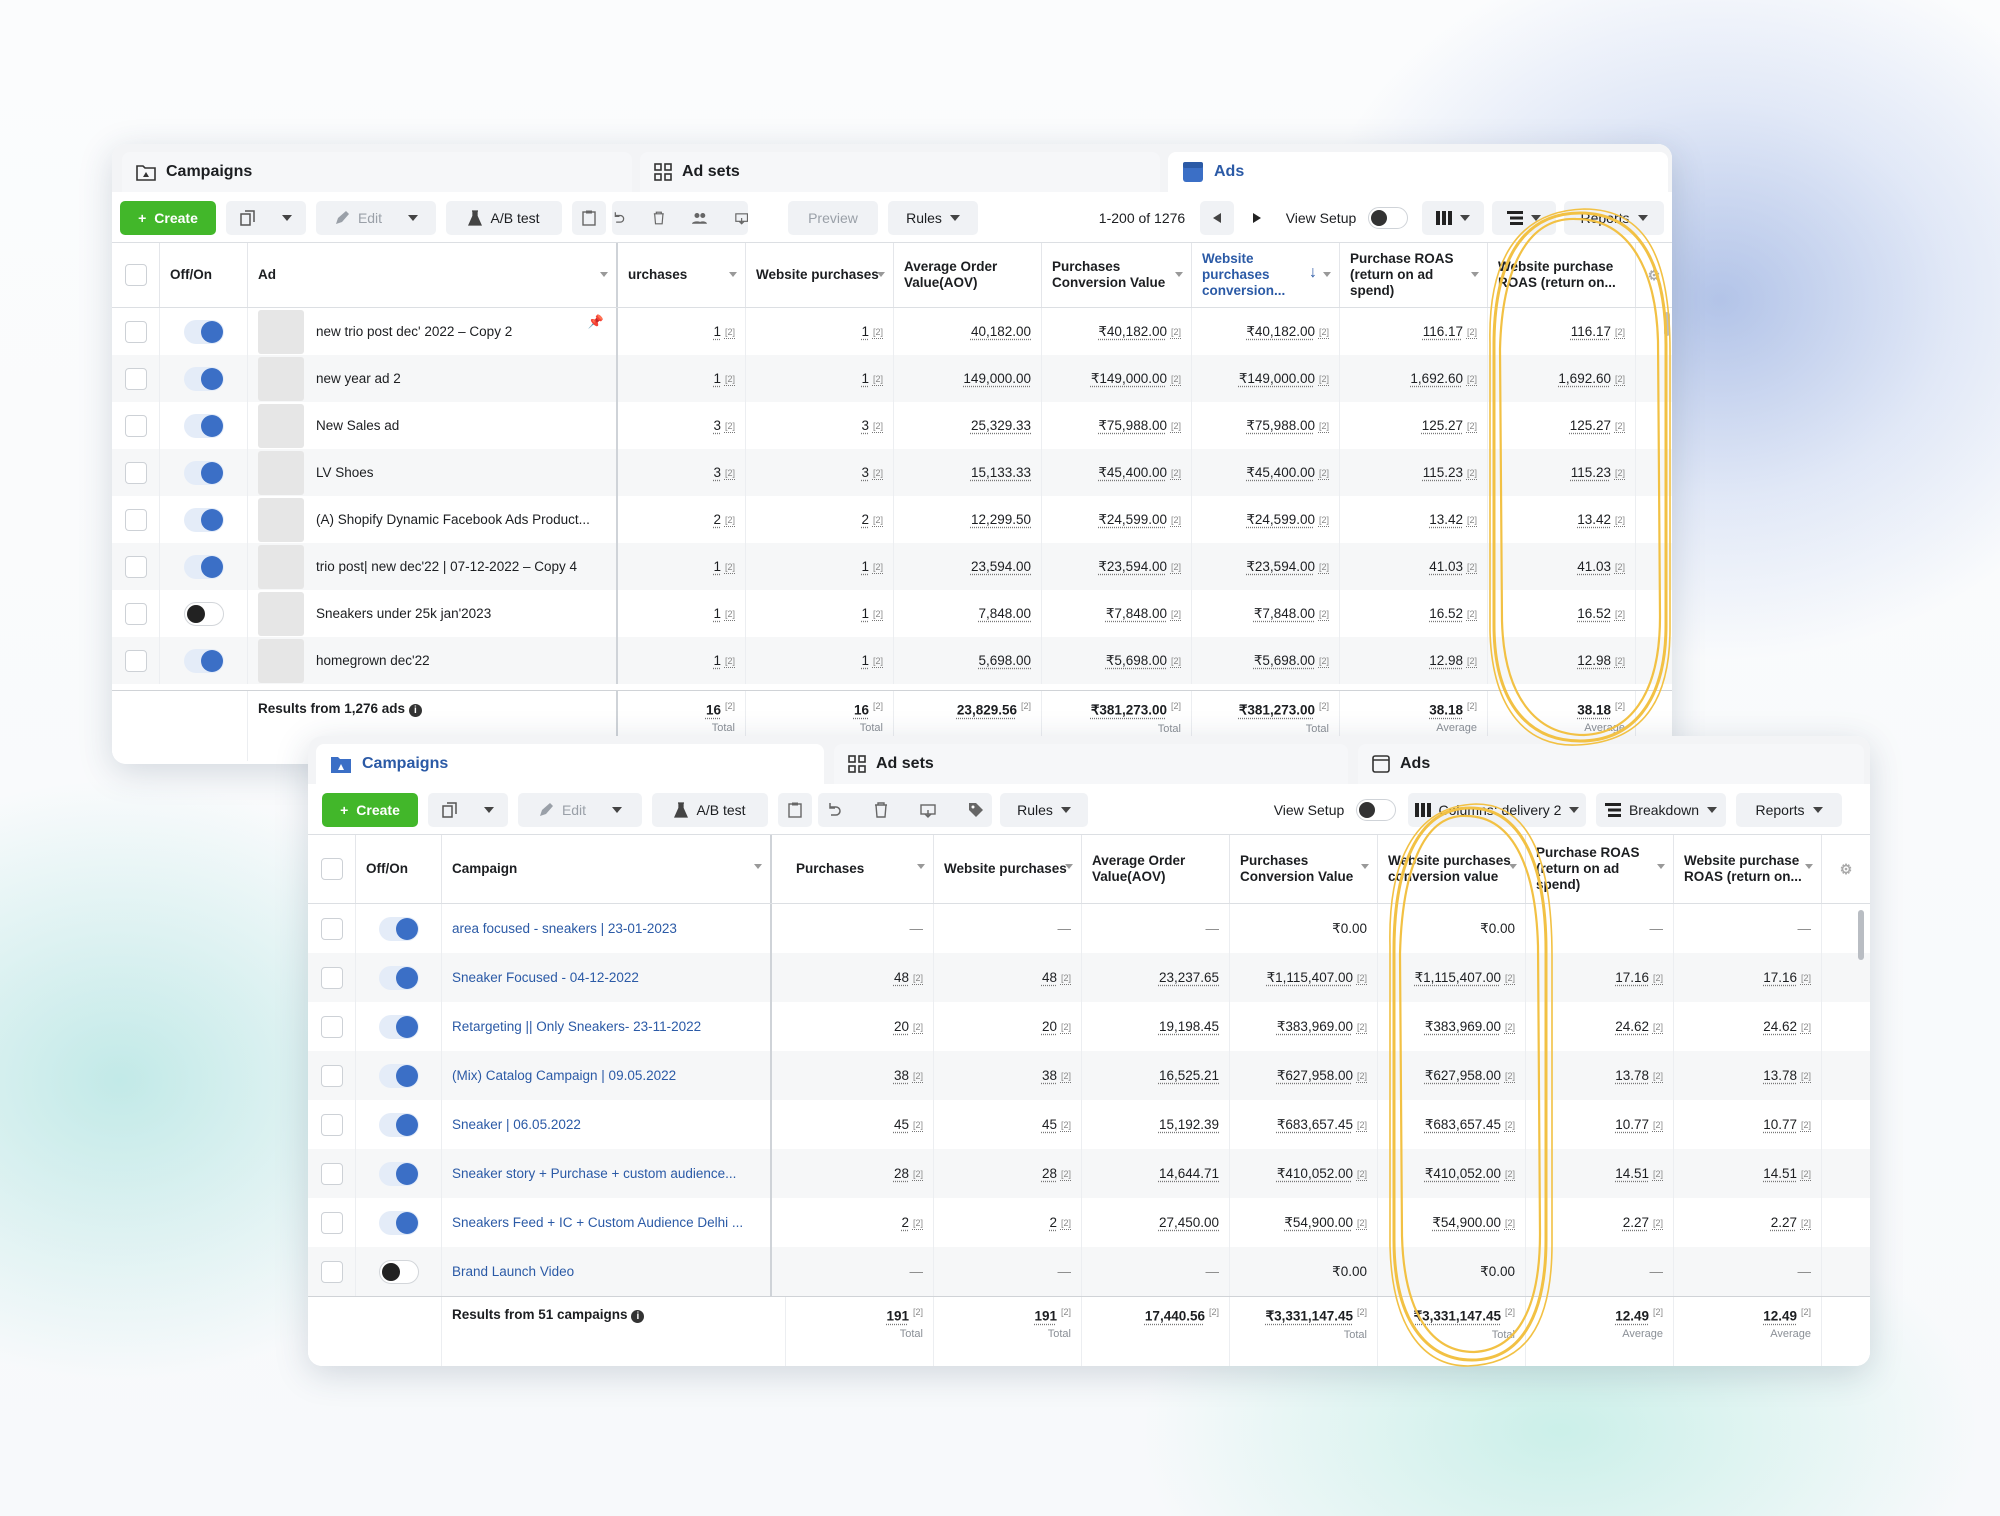 The width and height of the screenshot is (2000, 1516). What do you see at coordinates (820, 275) in the screenshot?
I see `column-header: Website purchases` at bounding box center [820, 275].